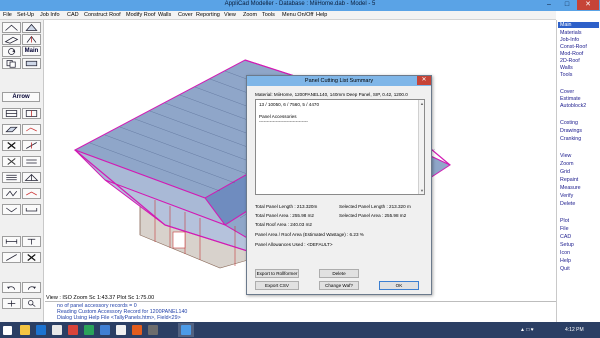 The height and width of the screenshot is (338, 600). What do you see at coordinates (21, 97) in the screenshot?
I see `arrow-button: Arrow` at bounding box center [21, 97].